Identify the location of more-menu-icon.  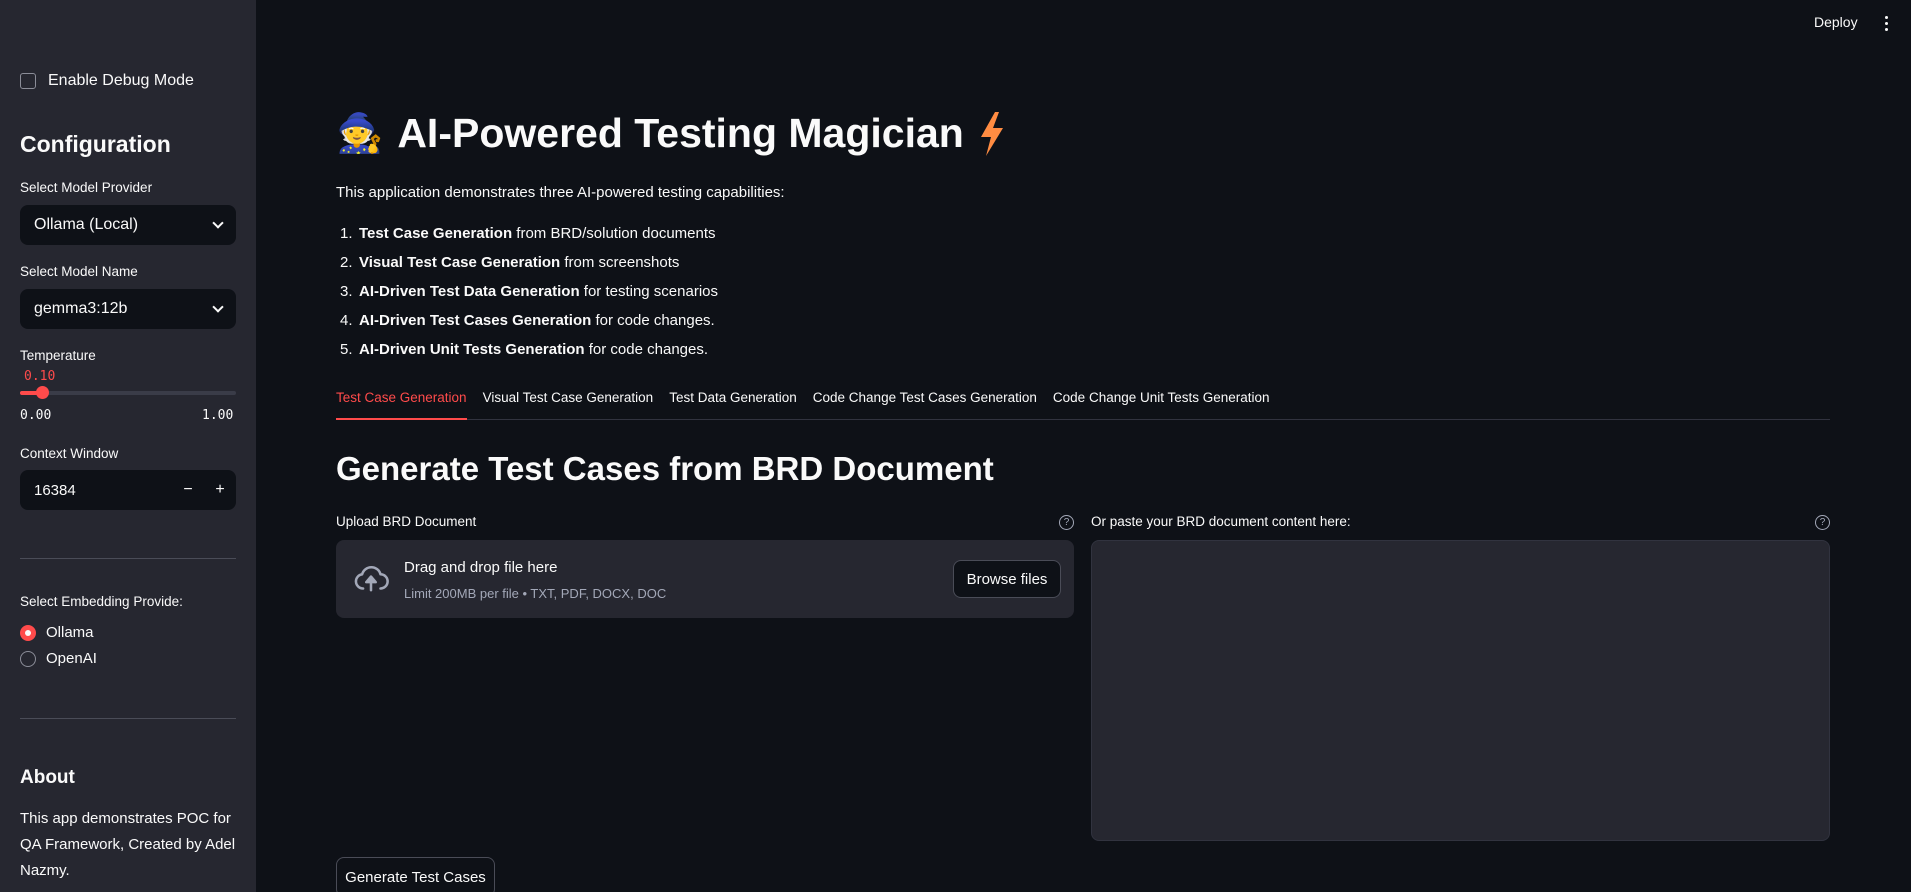
(1886, 23).